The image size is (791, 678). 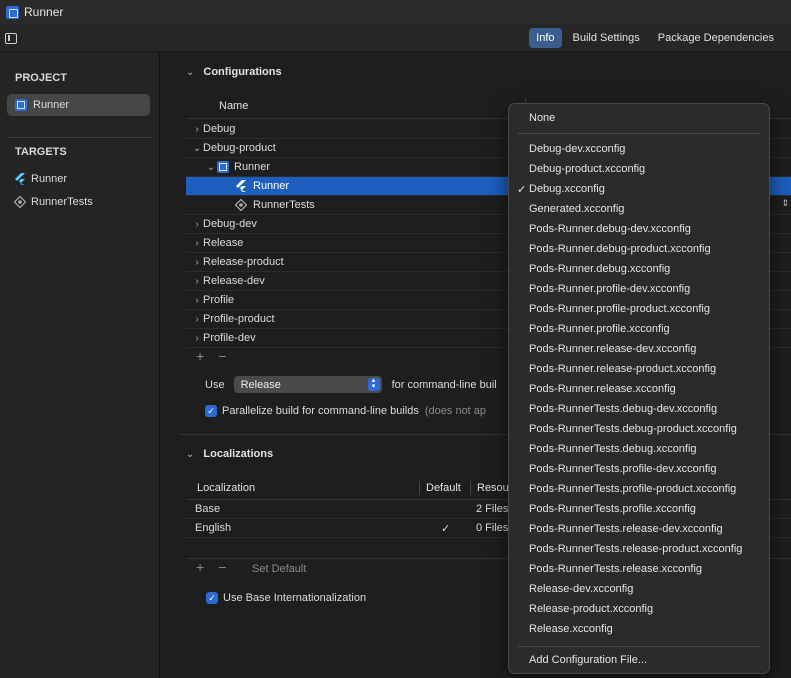 What do you see at coordinates (623, 409) in the screenshot?
I see `menu-item: Pods-RunnerTests.debug-dev.xcconfig` at bounding box center [623, 409].